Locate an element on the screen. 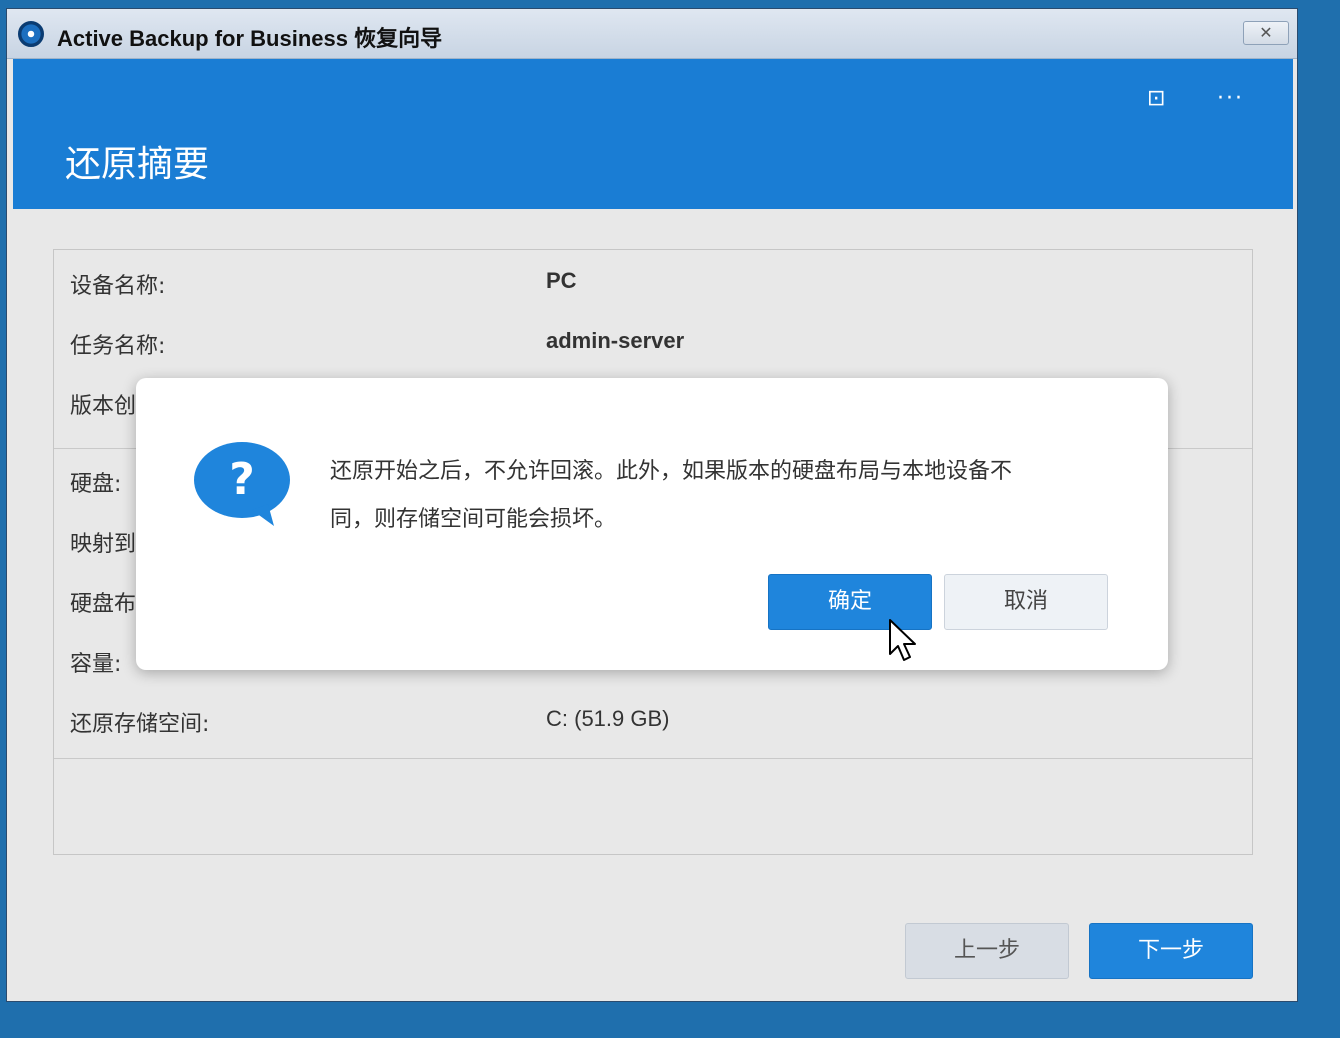  display-icon: ⊡ is located at coordinates (1156, 99).